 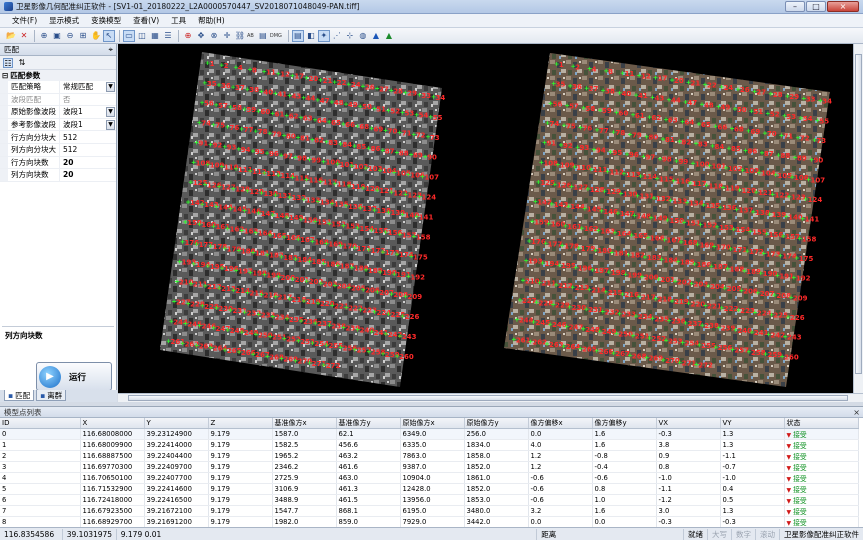 What do you see at coordinates (155, 36) in the screenshot?
I see `tile-view-icon: ▦` at bounding box center [155, 36].